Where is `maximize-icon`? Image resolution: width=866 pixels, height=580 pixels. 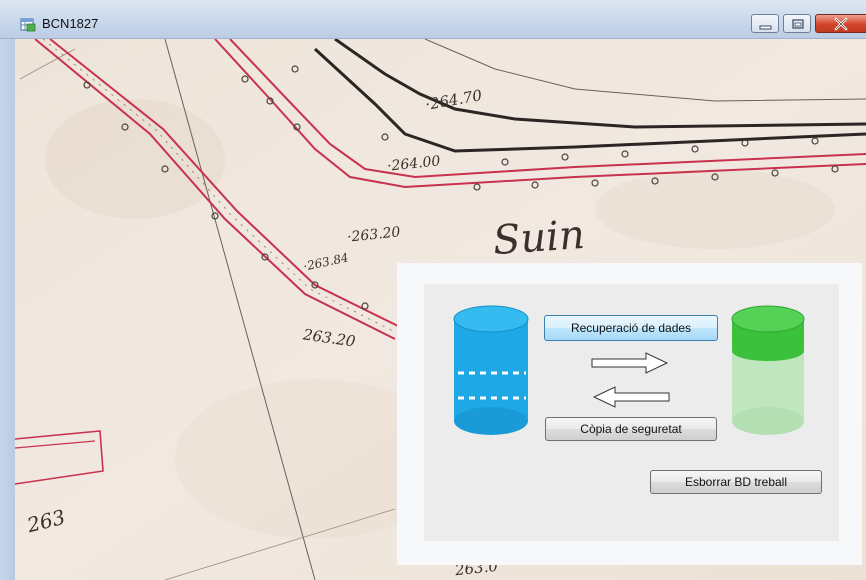 maximize-icon is located at coordinates (798, 24).